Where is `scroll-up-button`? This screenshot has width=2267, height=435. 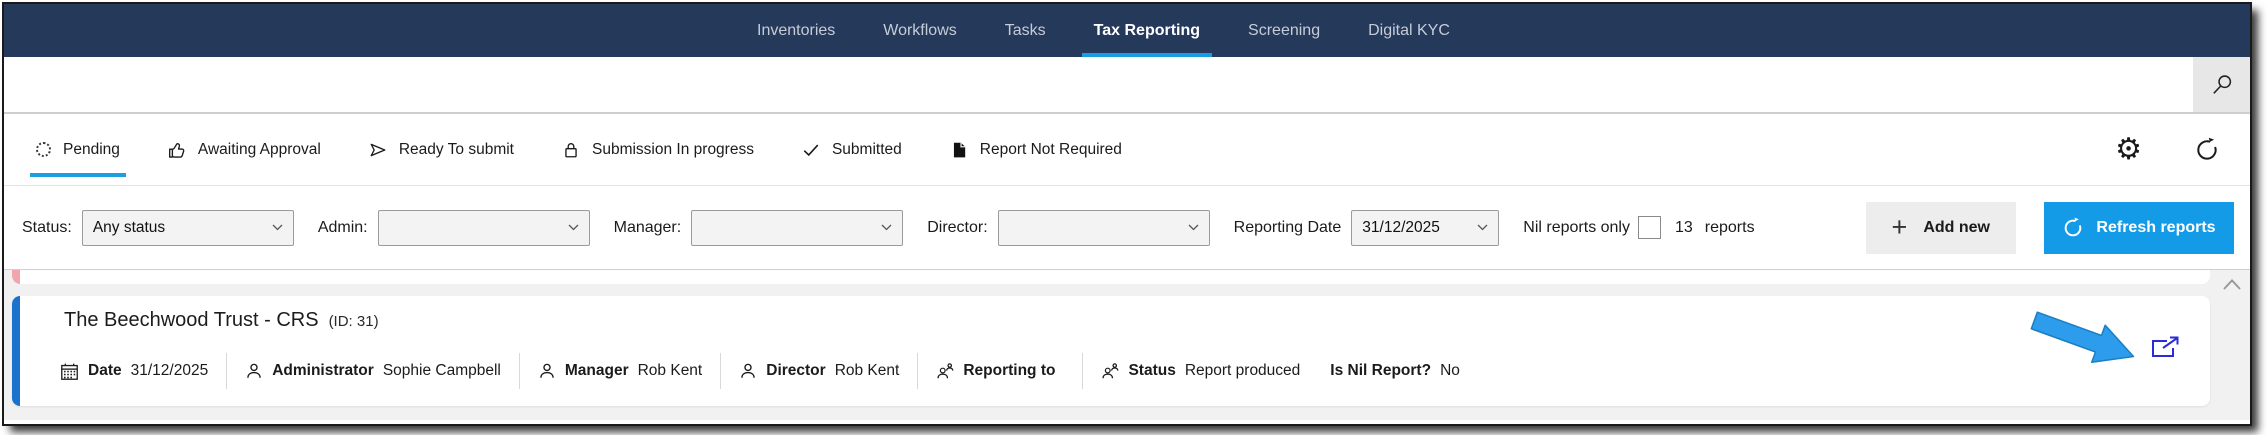 scroll-up-button is located at coordinates (2232, 284).